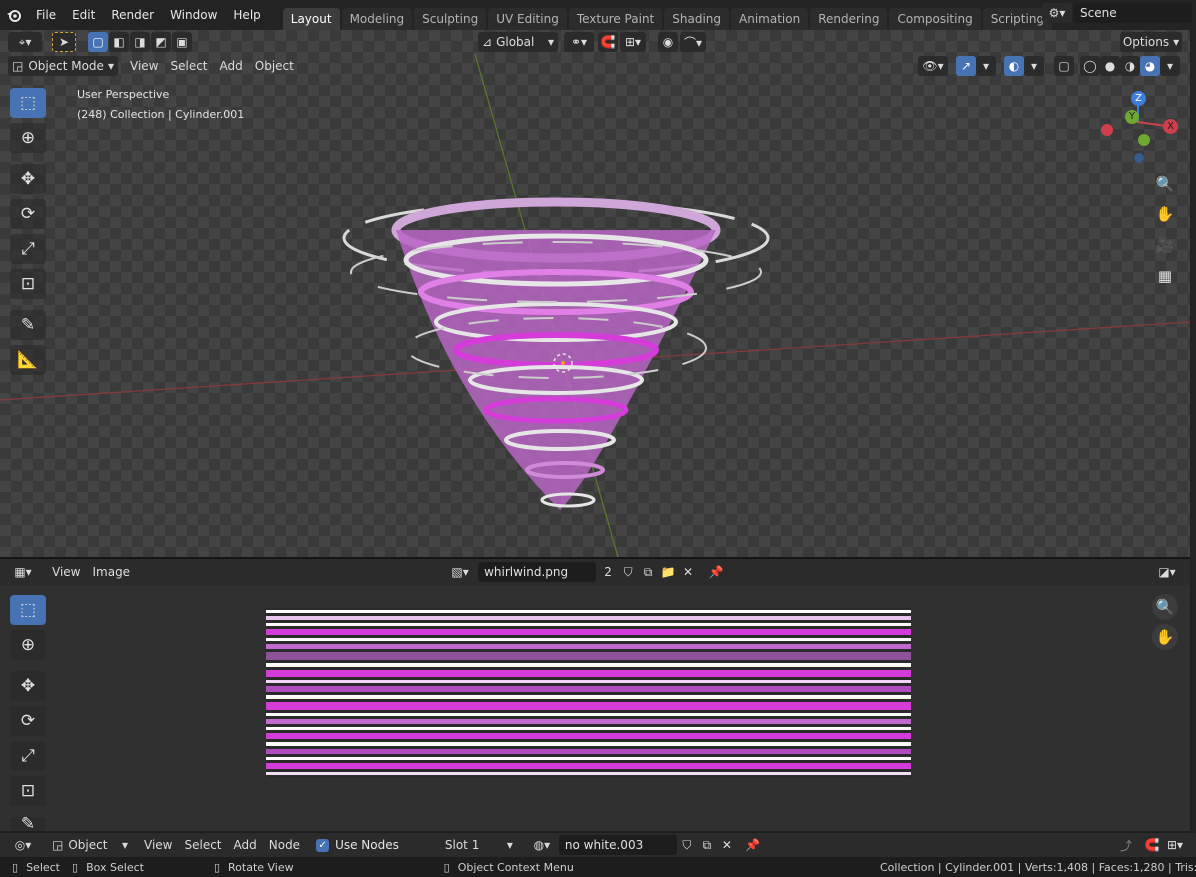  What do you see at coordinates (706, 845) in the screenshot?
I see `material-duplicate-icon: ⧉` at bounding box center [706, 845].